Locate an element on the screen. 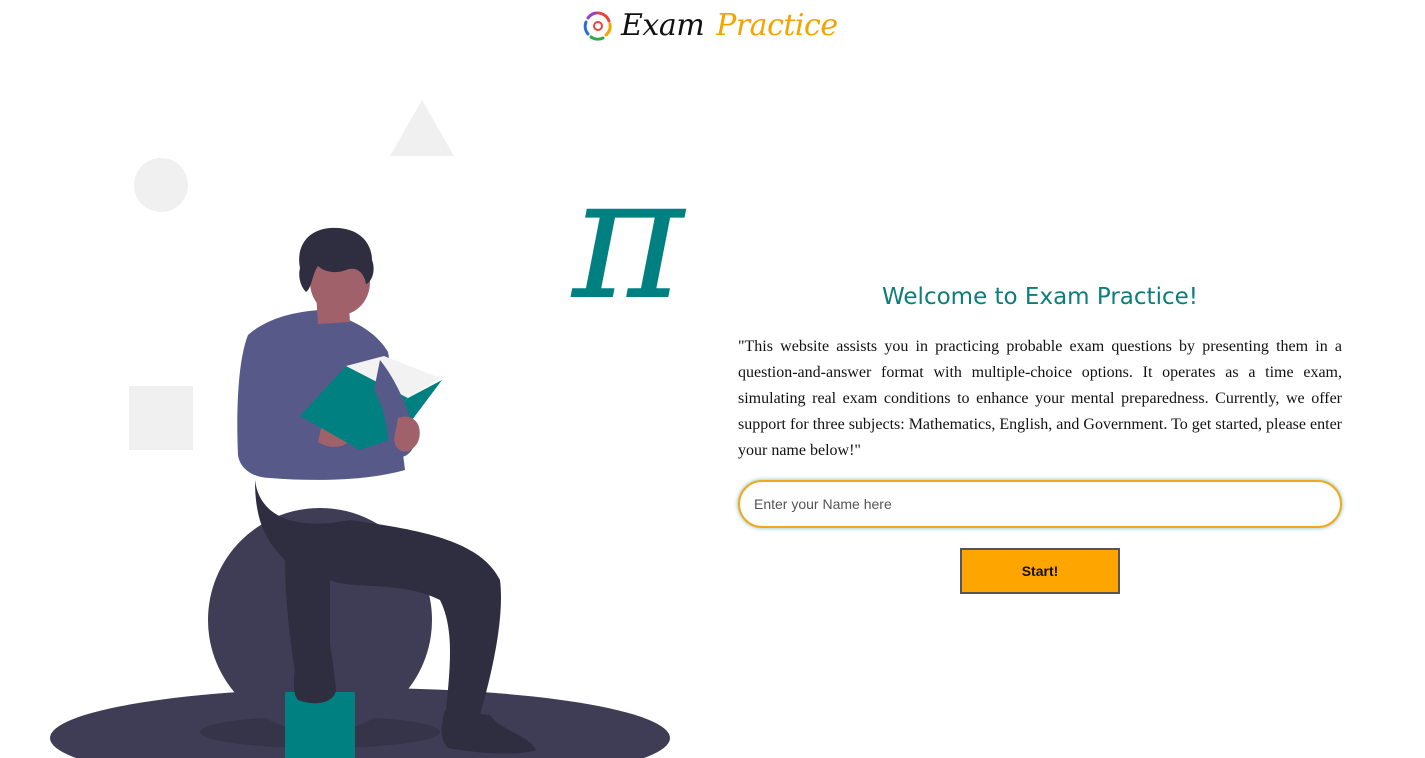 The width and height of the screenshot is (1425, 758). name-input is located at coordinates (1040, 504).